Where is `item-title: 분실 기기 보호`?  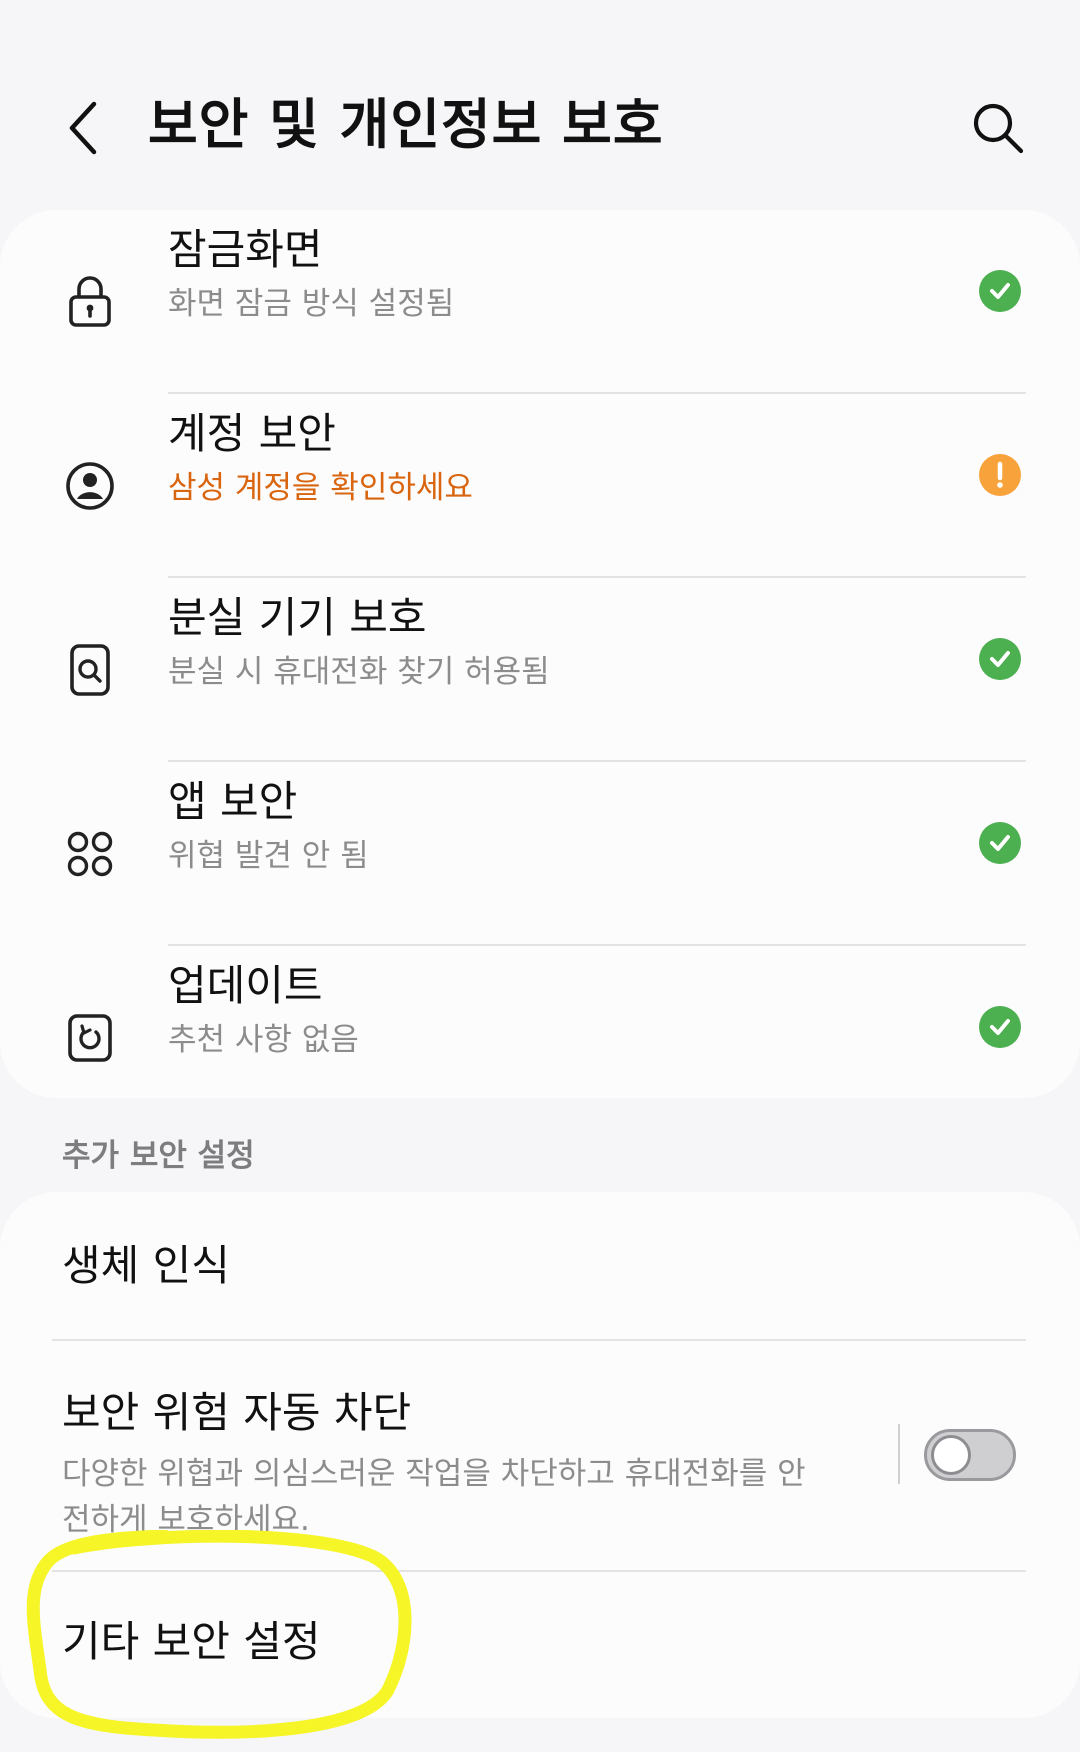 item-title: 분실 기기 보호 is located at coordinates (297, 617).